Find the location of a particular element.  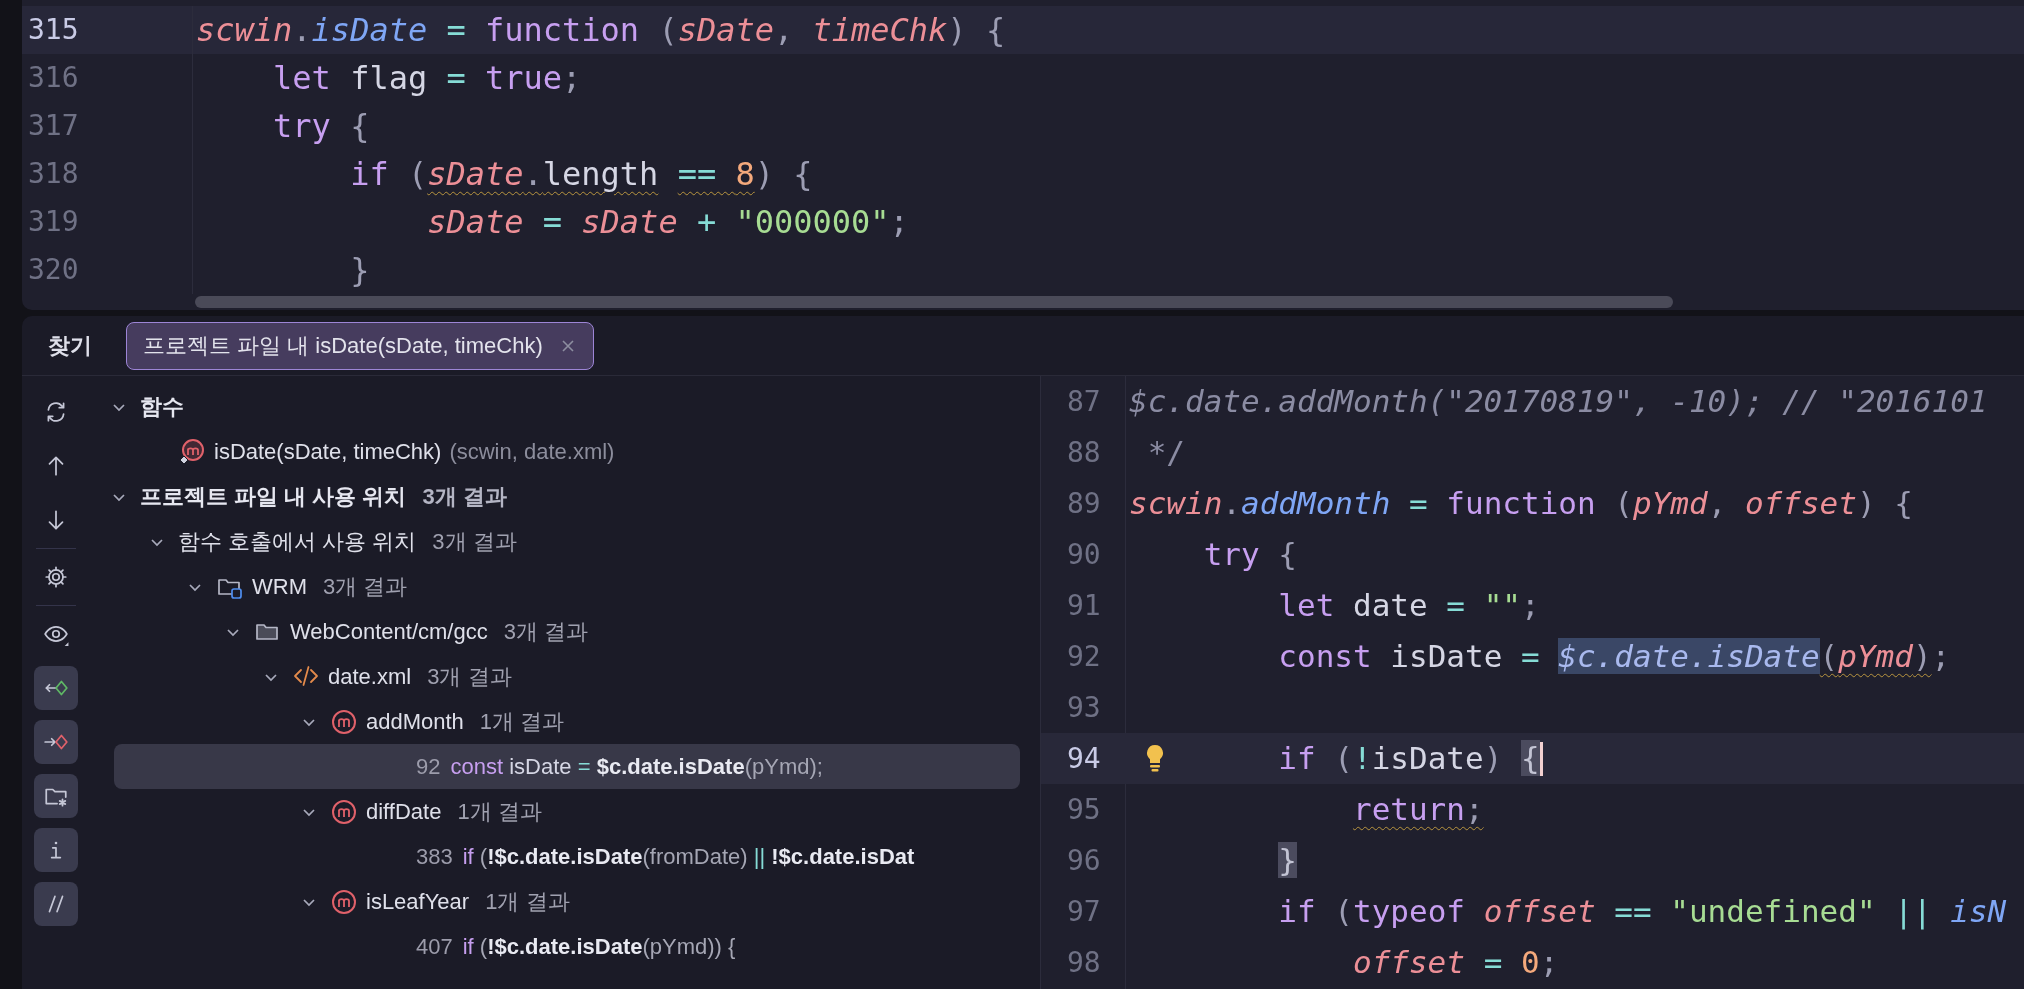

line-number: 90 is located at coordinates (1084, 554).